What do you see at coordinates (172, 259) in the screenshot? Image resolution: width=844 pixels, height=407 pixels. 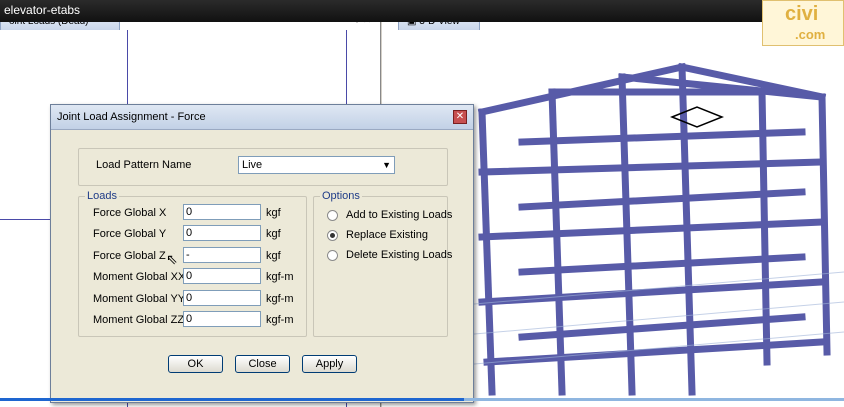 I see `mouse-cursor-icon: ⇖` at bounding box center [172, 259].